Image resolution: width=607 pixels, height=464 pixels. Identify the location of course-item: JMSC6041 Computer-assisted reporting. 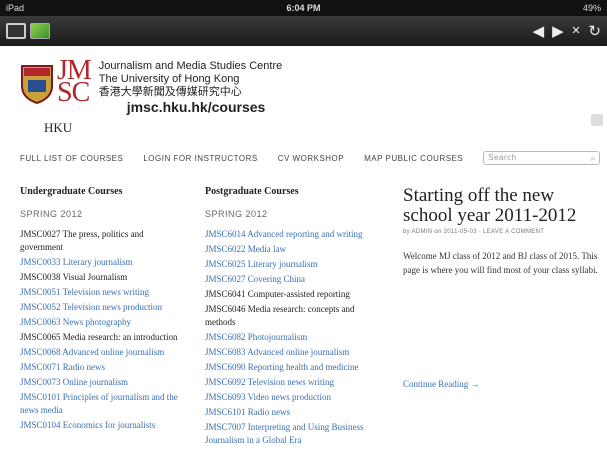
(277, 294).